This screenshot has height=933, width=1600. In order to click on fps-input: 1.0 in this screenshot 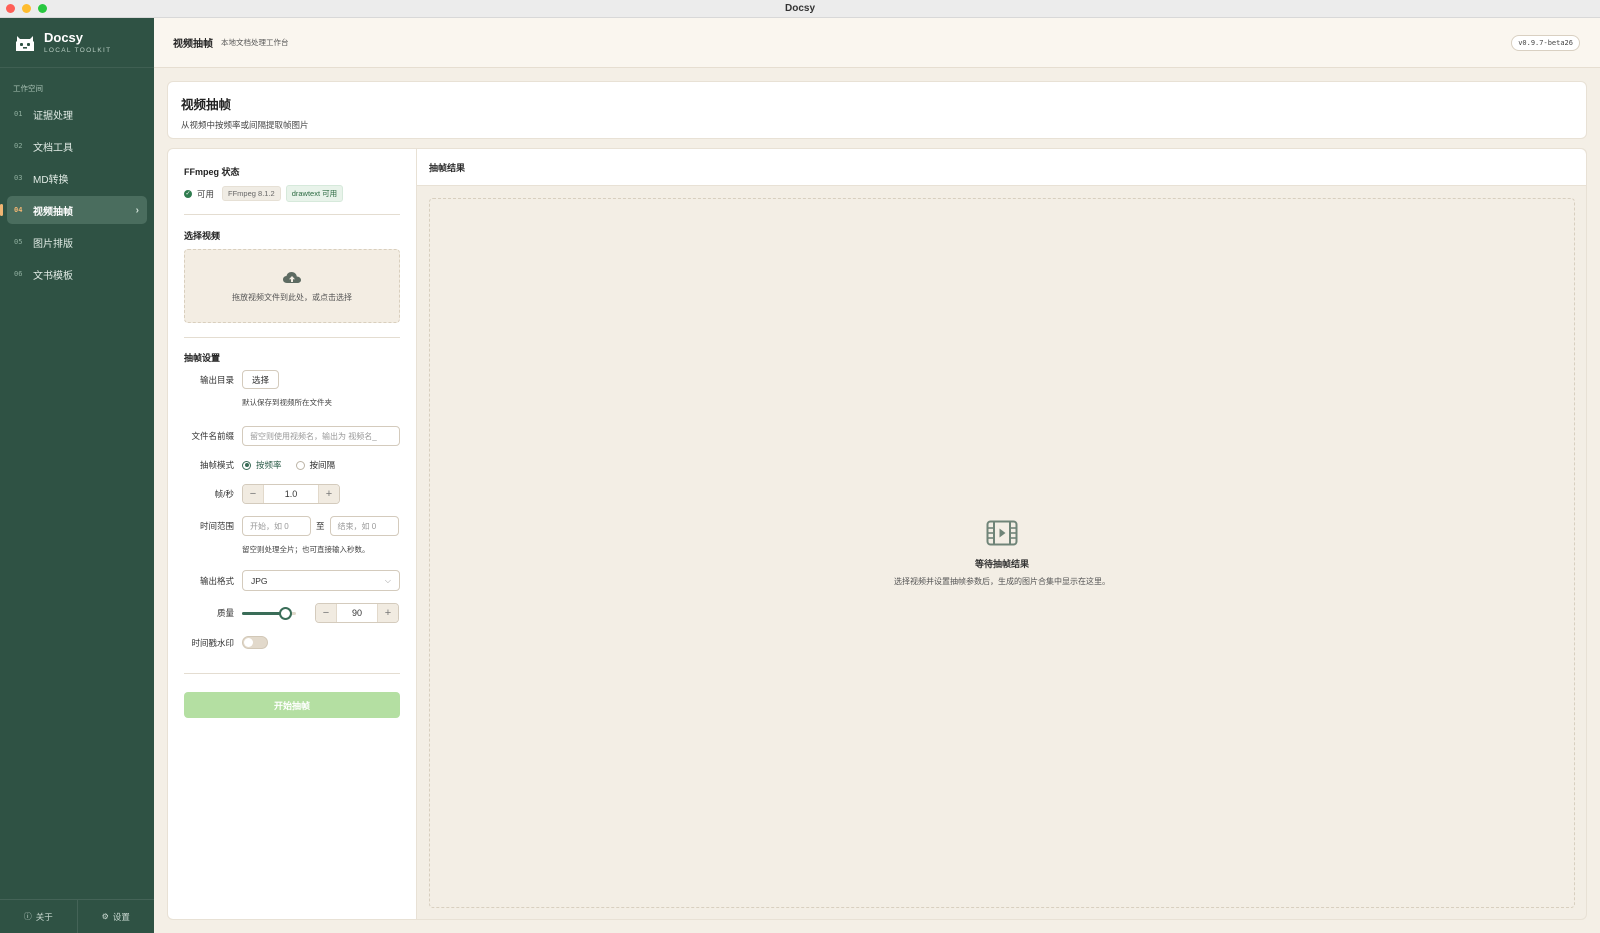, I will do `click(291, 494)`.